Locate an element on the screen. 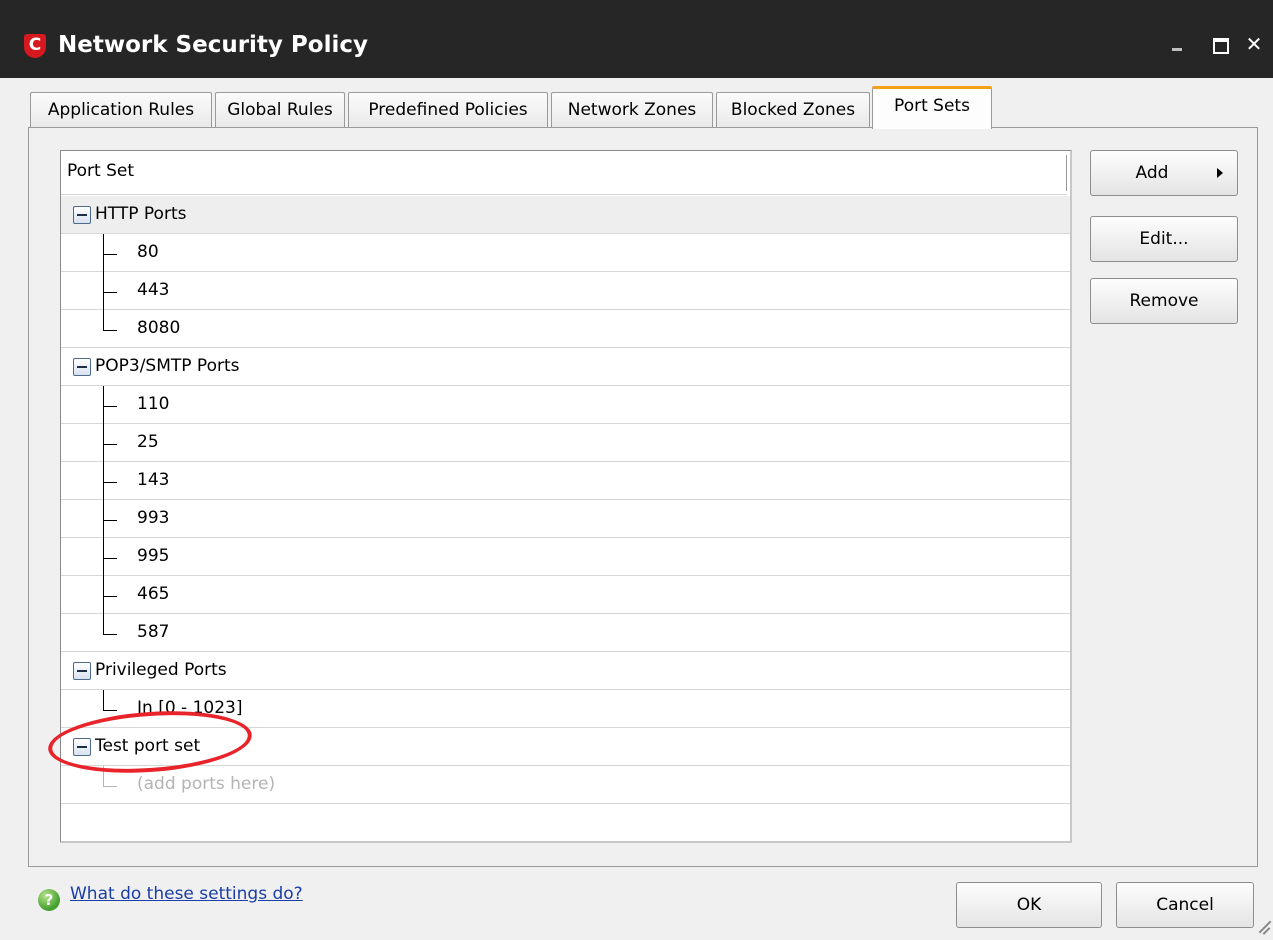 This screenshot has height=940, width=1273. group-row-pop3-smtp-ports: POP3/SMTP Ports is located at coordinates (565, 367).